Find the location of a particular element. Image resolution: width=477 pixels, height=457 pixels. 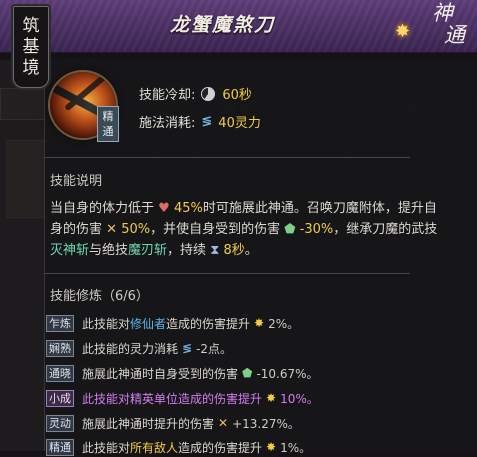

cultivation-row: 小成 此技能对精英单位造成的伤害提升 ✸ 10%。 is located at coordinates (182, 398).